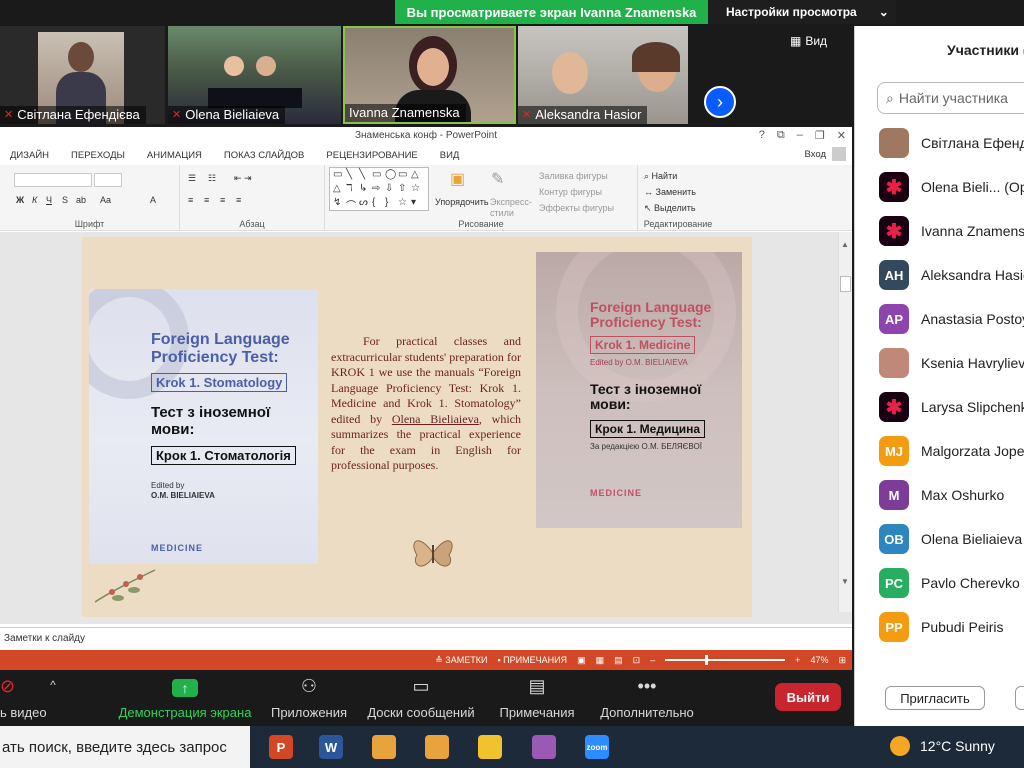 Image resolution: width=1024 pixels, height=768 pixels. Describe the element at coordinates (845, 284) in the screenshot. I see `scrollbar-thumb` at that location.